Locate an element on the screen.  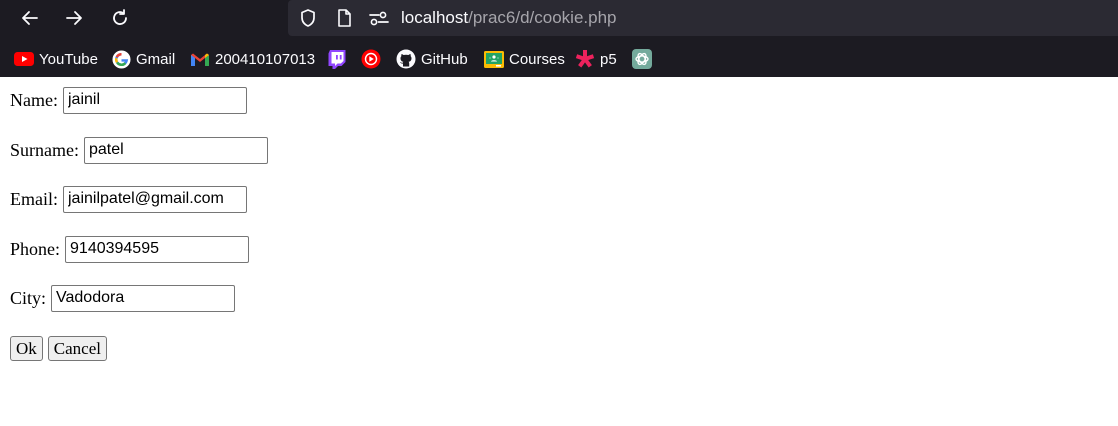
email-row: Email: is located at coordinates (128, 199).